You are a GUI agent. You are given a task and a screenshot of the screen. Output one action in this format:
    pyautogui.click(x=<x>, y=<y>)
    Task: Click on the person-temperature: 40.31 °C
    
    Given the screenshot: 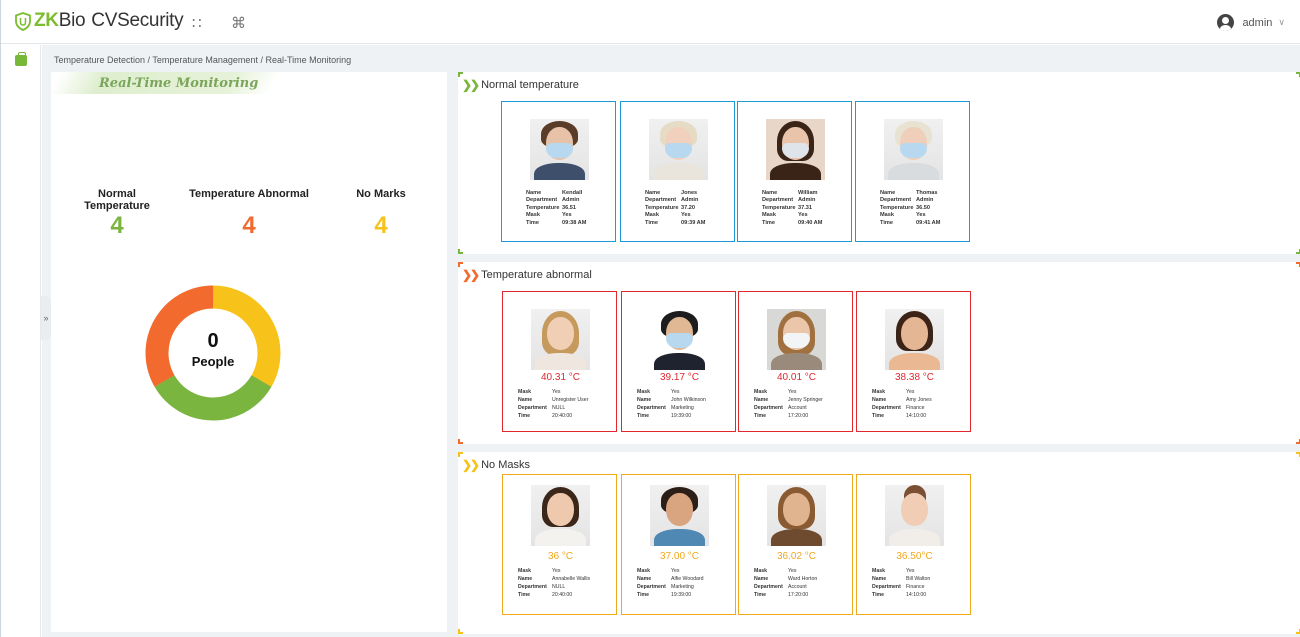 What is the action you would take?
    pyautogui.click(x=560, y=377)
    